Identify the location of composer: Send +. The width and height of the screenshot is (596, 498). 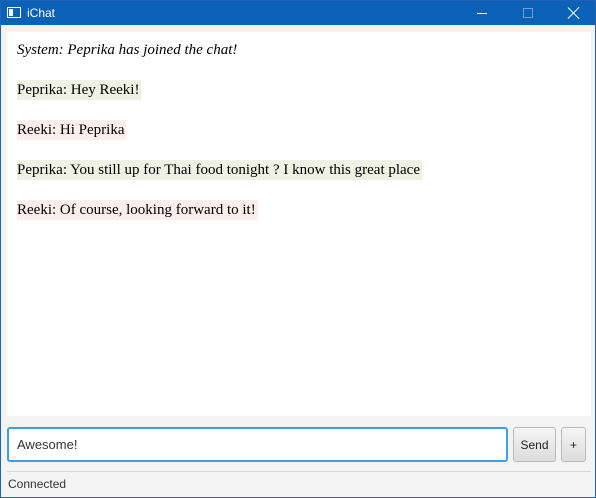
(299, 445).